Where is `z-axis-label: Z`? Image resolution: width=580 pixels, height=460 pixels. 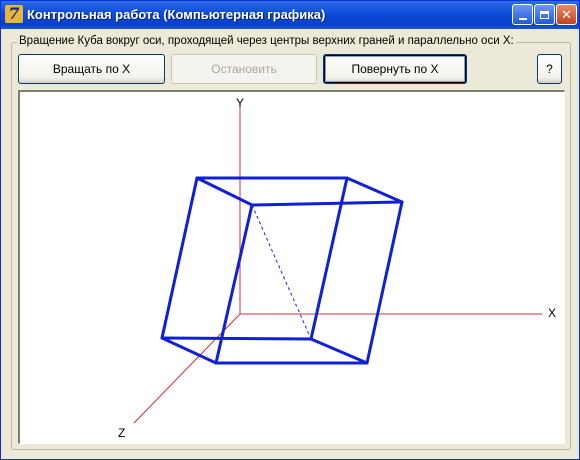 z-axis-label: Z is located at coordinates (122, 433).